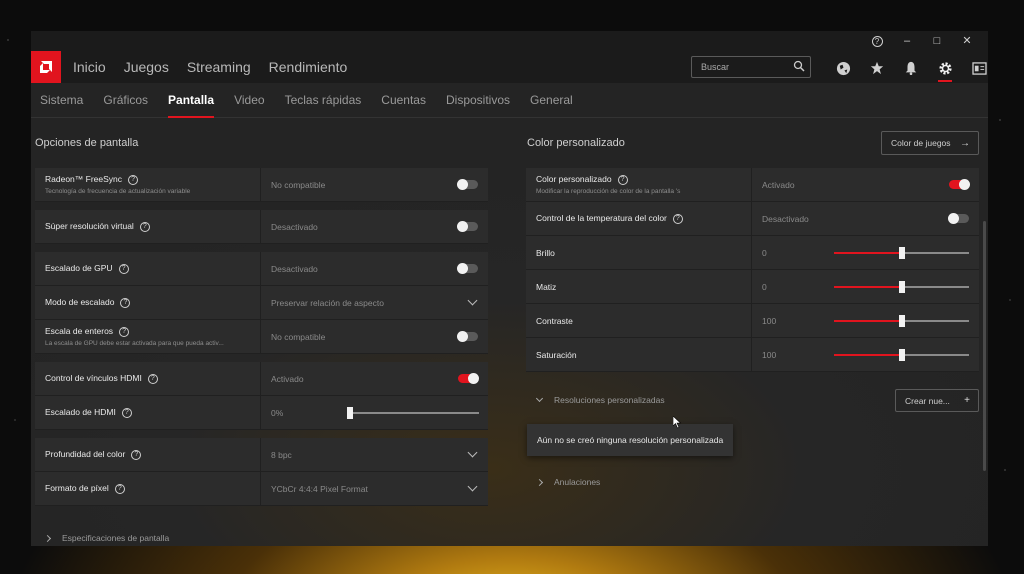 This screenshot has width=1024, height=574. What do you see at coordinates (308, 67) in the screenshot?
I see `nav-rendimiento: Rendimiento` at bounding box center [308, 67].